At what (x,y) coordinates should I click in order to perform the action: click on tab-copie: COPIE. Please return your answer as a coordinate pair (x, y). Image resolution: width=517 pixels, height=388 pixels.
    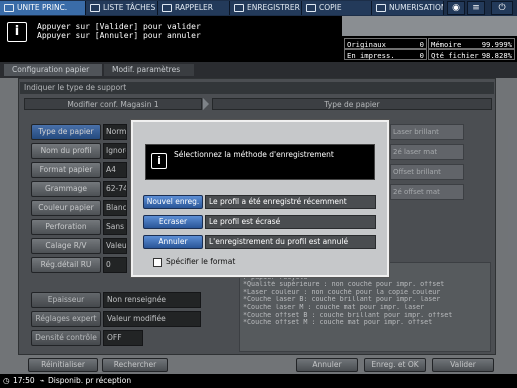
    Looking at the image, I should click on (337, 8).